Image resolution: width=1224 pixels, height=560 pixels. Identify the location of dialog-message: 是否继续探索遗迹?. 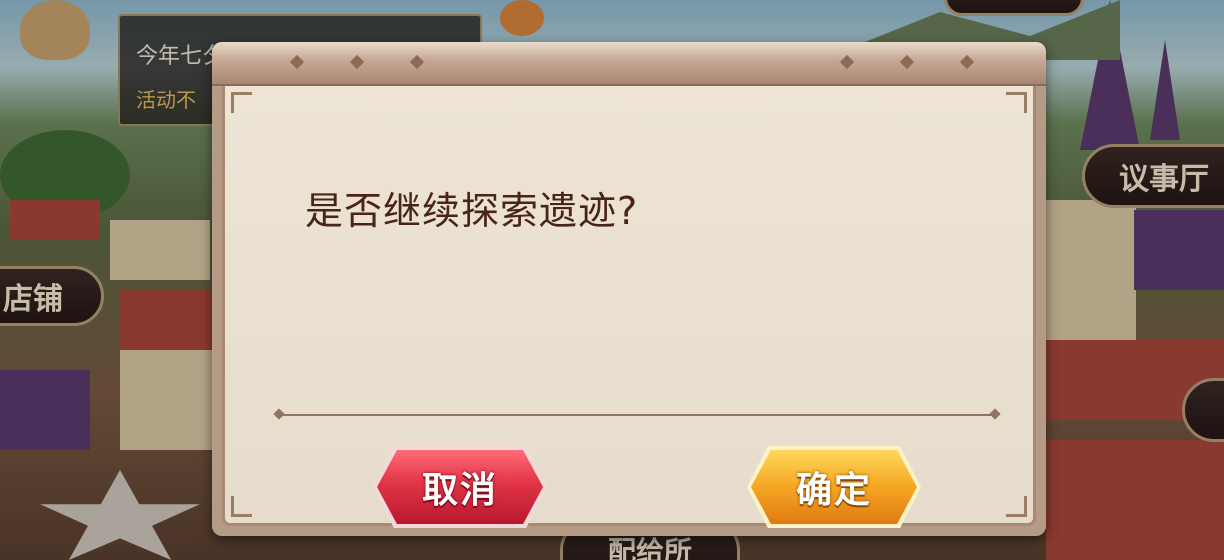
(472, 211).